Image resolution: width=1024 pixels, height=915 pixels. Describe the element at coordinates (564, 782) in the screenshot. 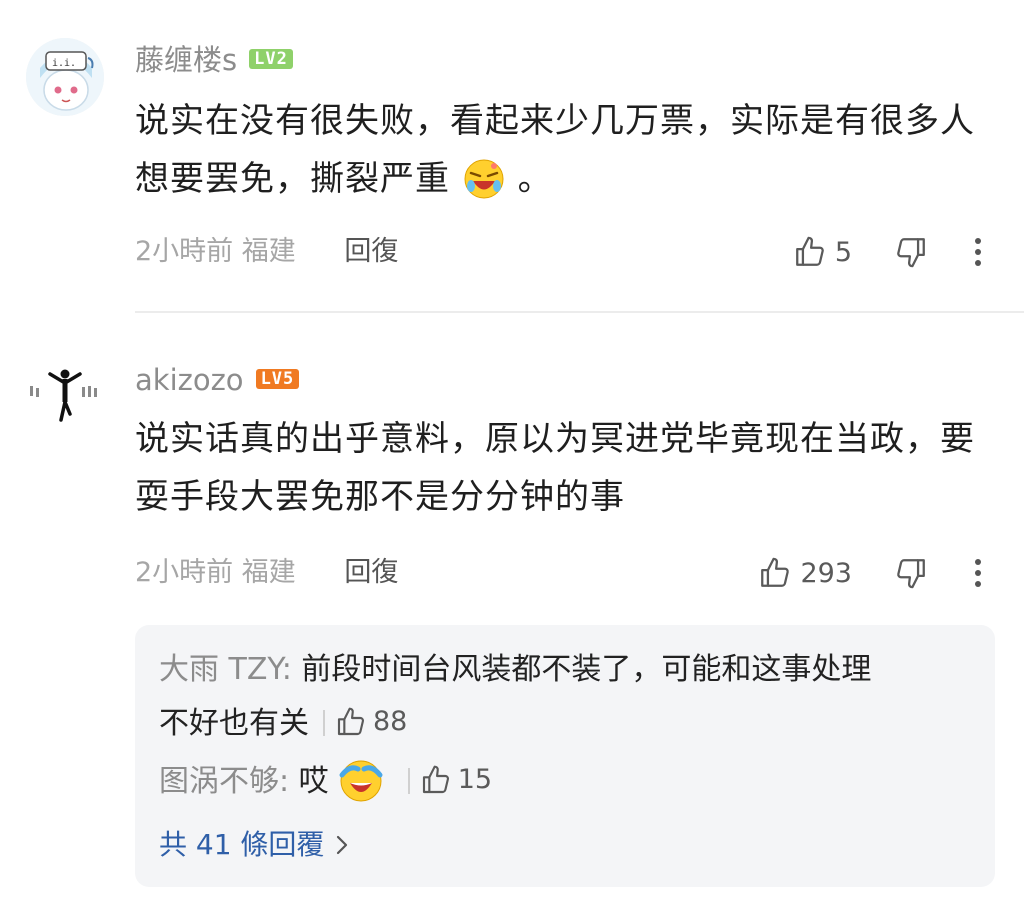

I see `reply-item: 图涡不够: 哎 15` at that location.